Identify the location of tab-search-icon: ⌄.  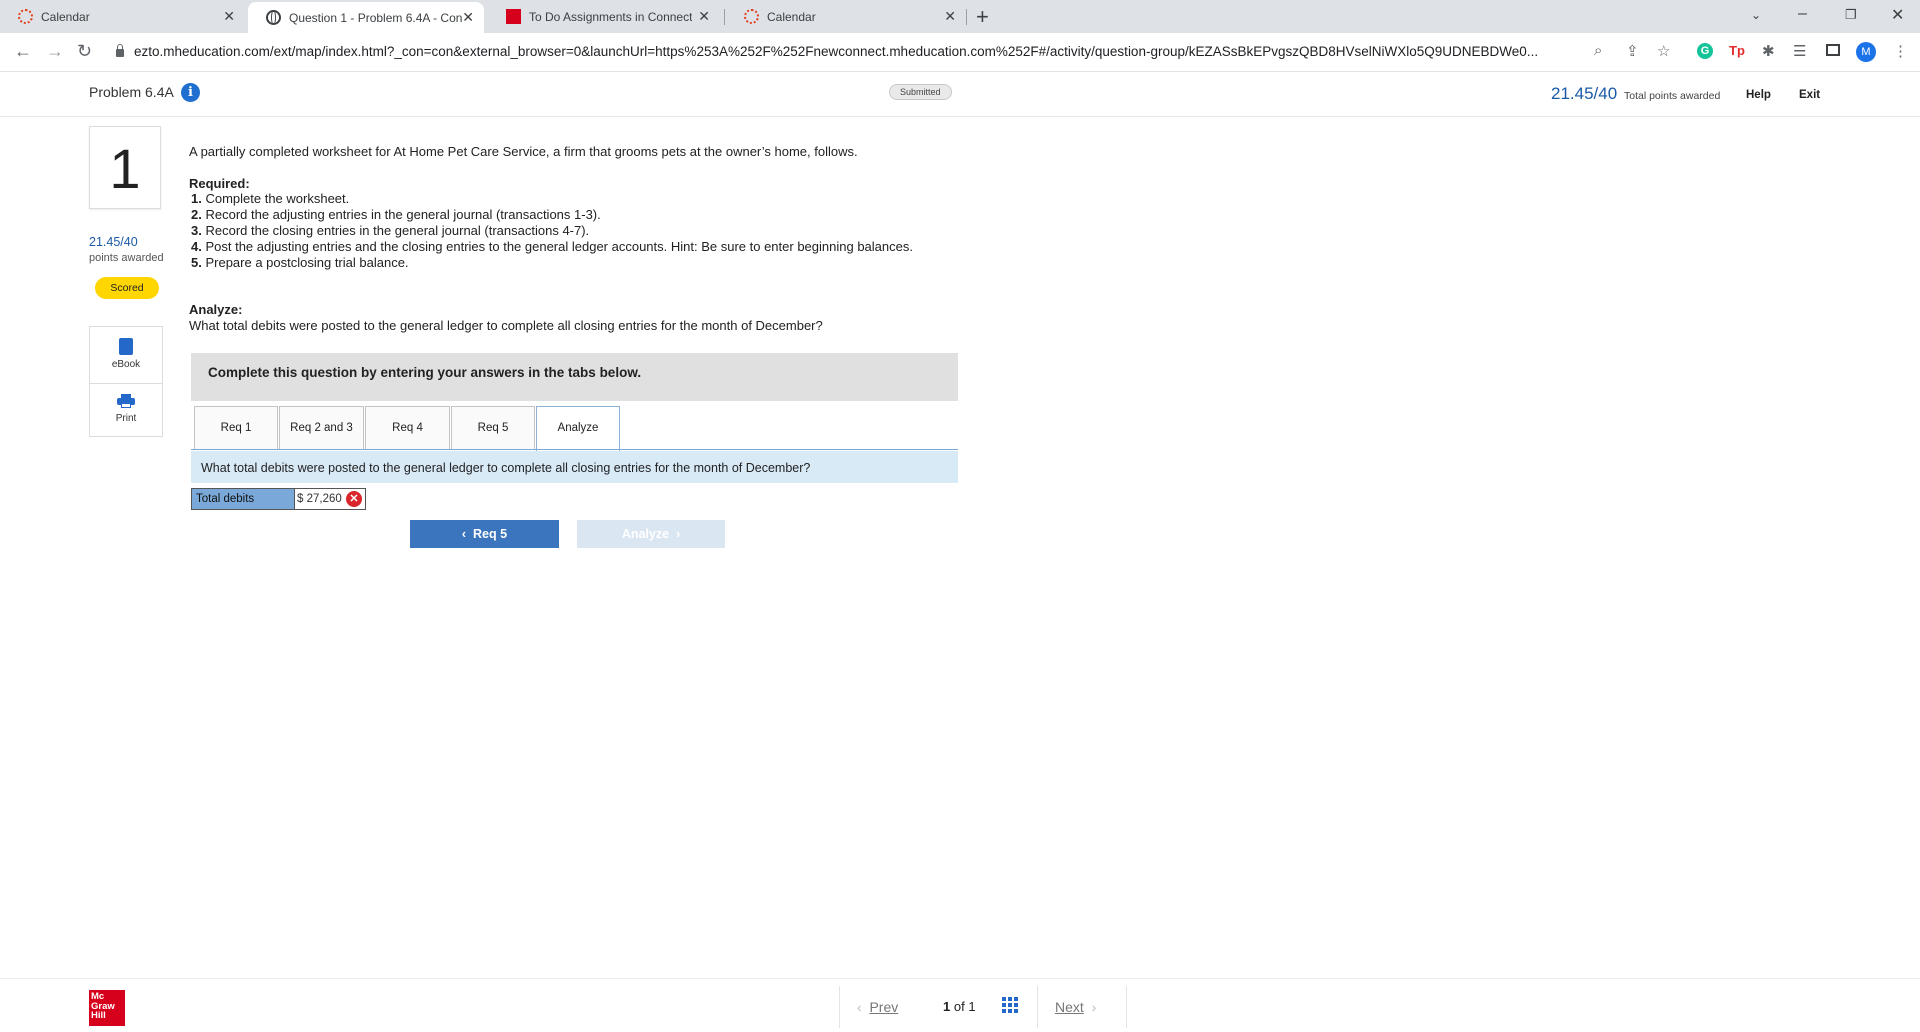
(1756, 15).